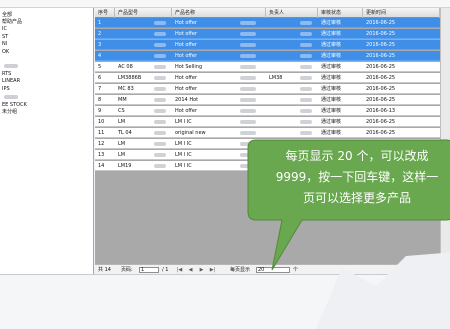  I want to click on tree-item-linear: LINEAR, so click(11, 81).